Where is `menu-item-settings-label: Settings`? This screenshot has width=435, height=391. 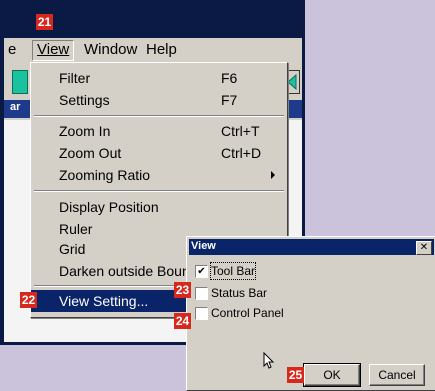
menu-item-settings-label: Settings is located at coordinates (84, 100).